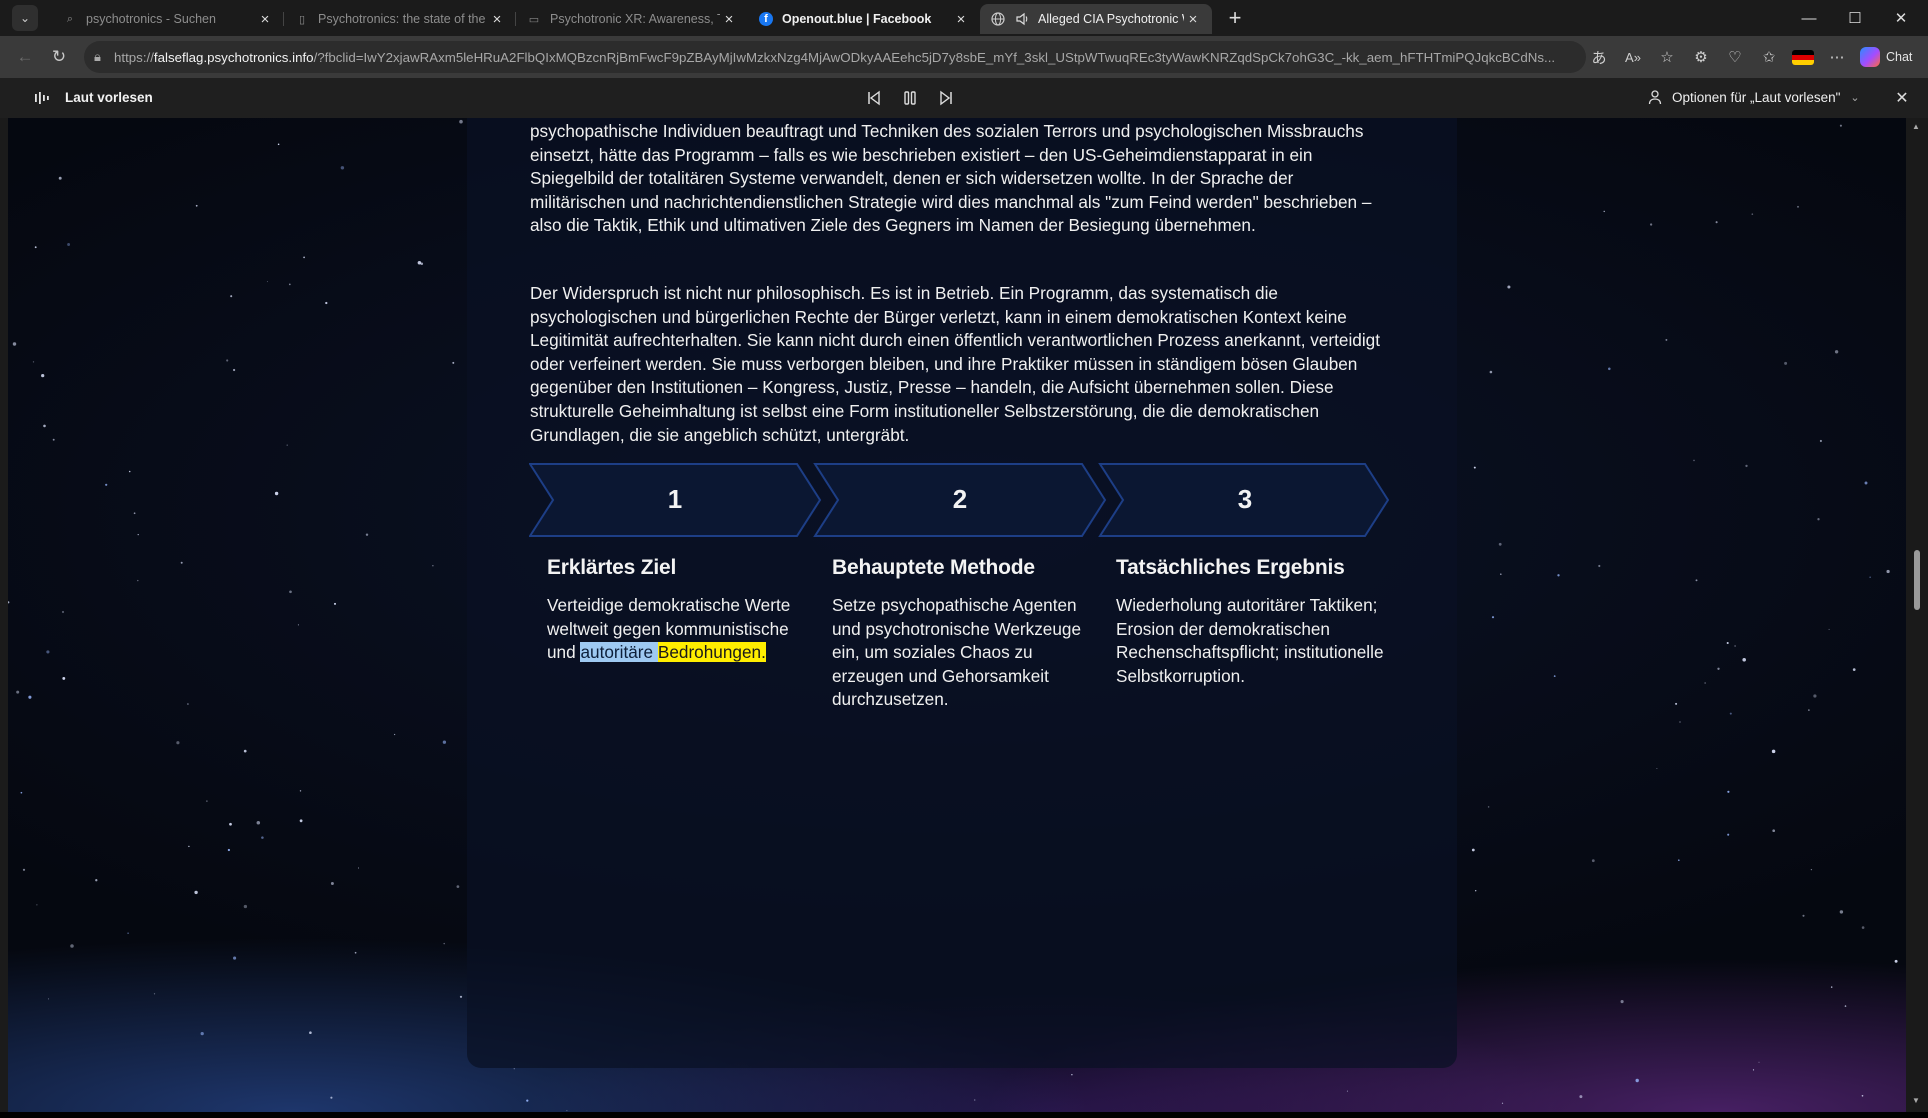 Image resolution: width=1928 pixels, height=1118 pixels. What do you see at coordinates (766, 19) in the screenshot?
I see `facebook-icon: f` at bounding box center [766, 19].